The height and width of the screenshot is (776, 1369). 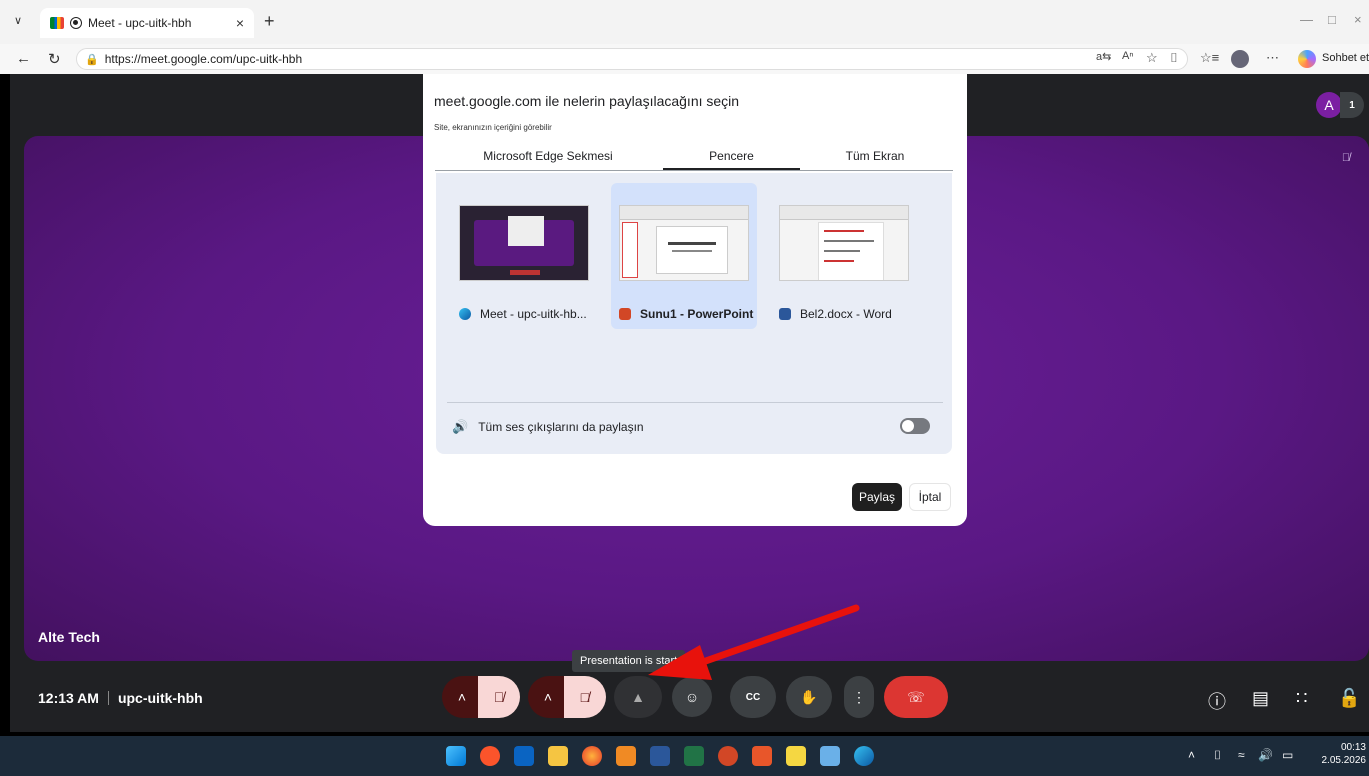 What do you see at coordinates (1209, 58) in the screenshot?
I see `favorites-list-icon: ☆≡` at bounding box center [1209, 58].